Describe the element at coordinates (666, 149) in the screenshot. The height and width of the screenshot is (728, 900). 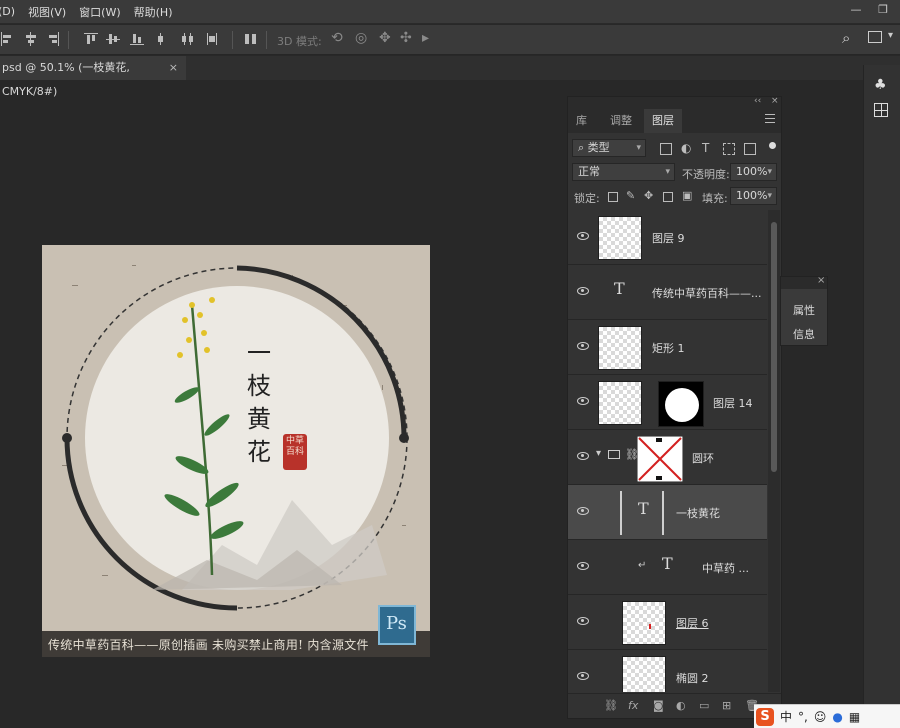
I see `filter-pixel-icon` at that location.